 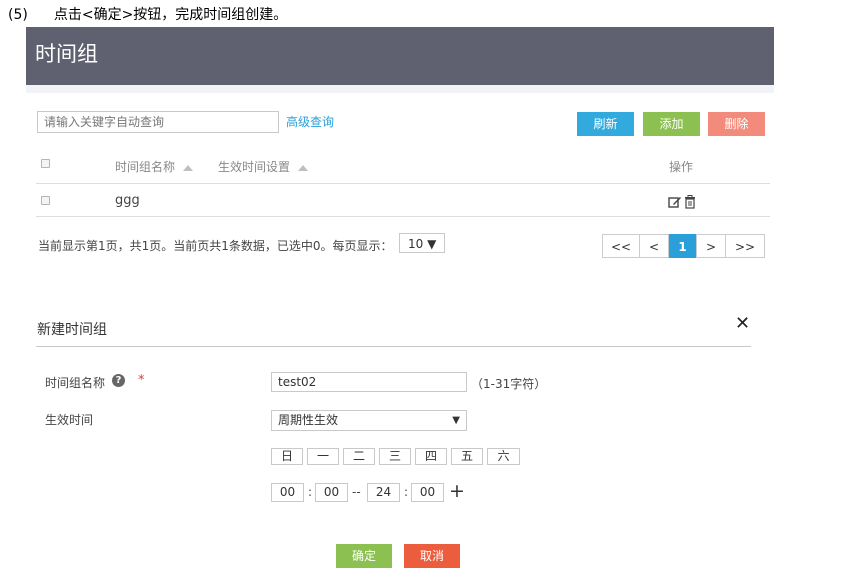 What do you see at coordinates (287, 456) in the screenshot?
I see `day-sun: 日` at bounding box center [287, 456].